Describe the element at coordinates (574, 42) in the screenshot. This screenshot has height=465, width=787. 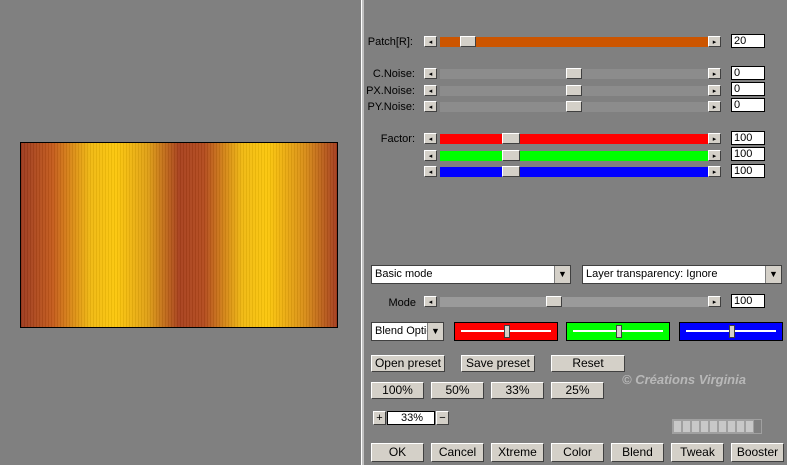
I see `patch-slider-track` at that location.